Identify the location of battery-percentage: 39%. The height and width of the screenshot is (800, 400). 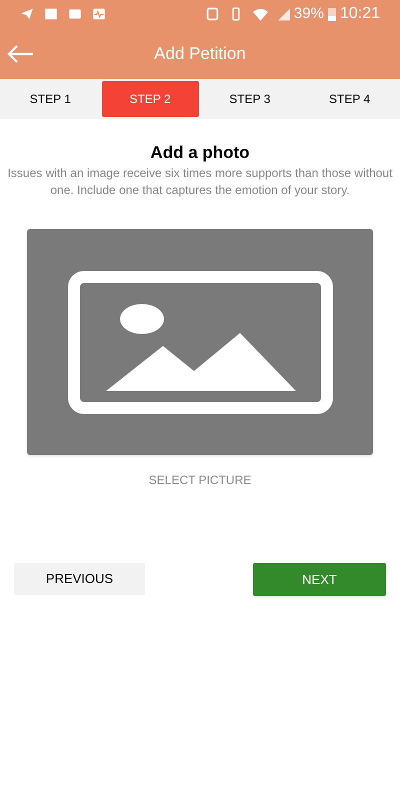
(309, 14).